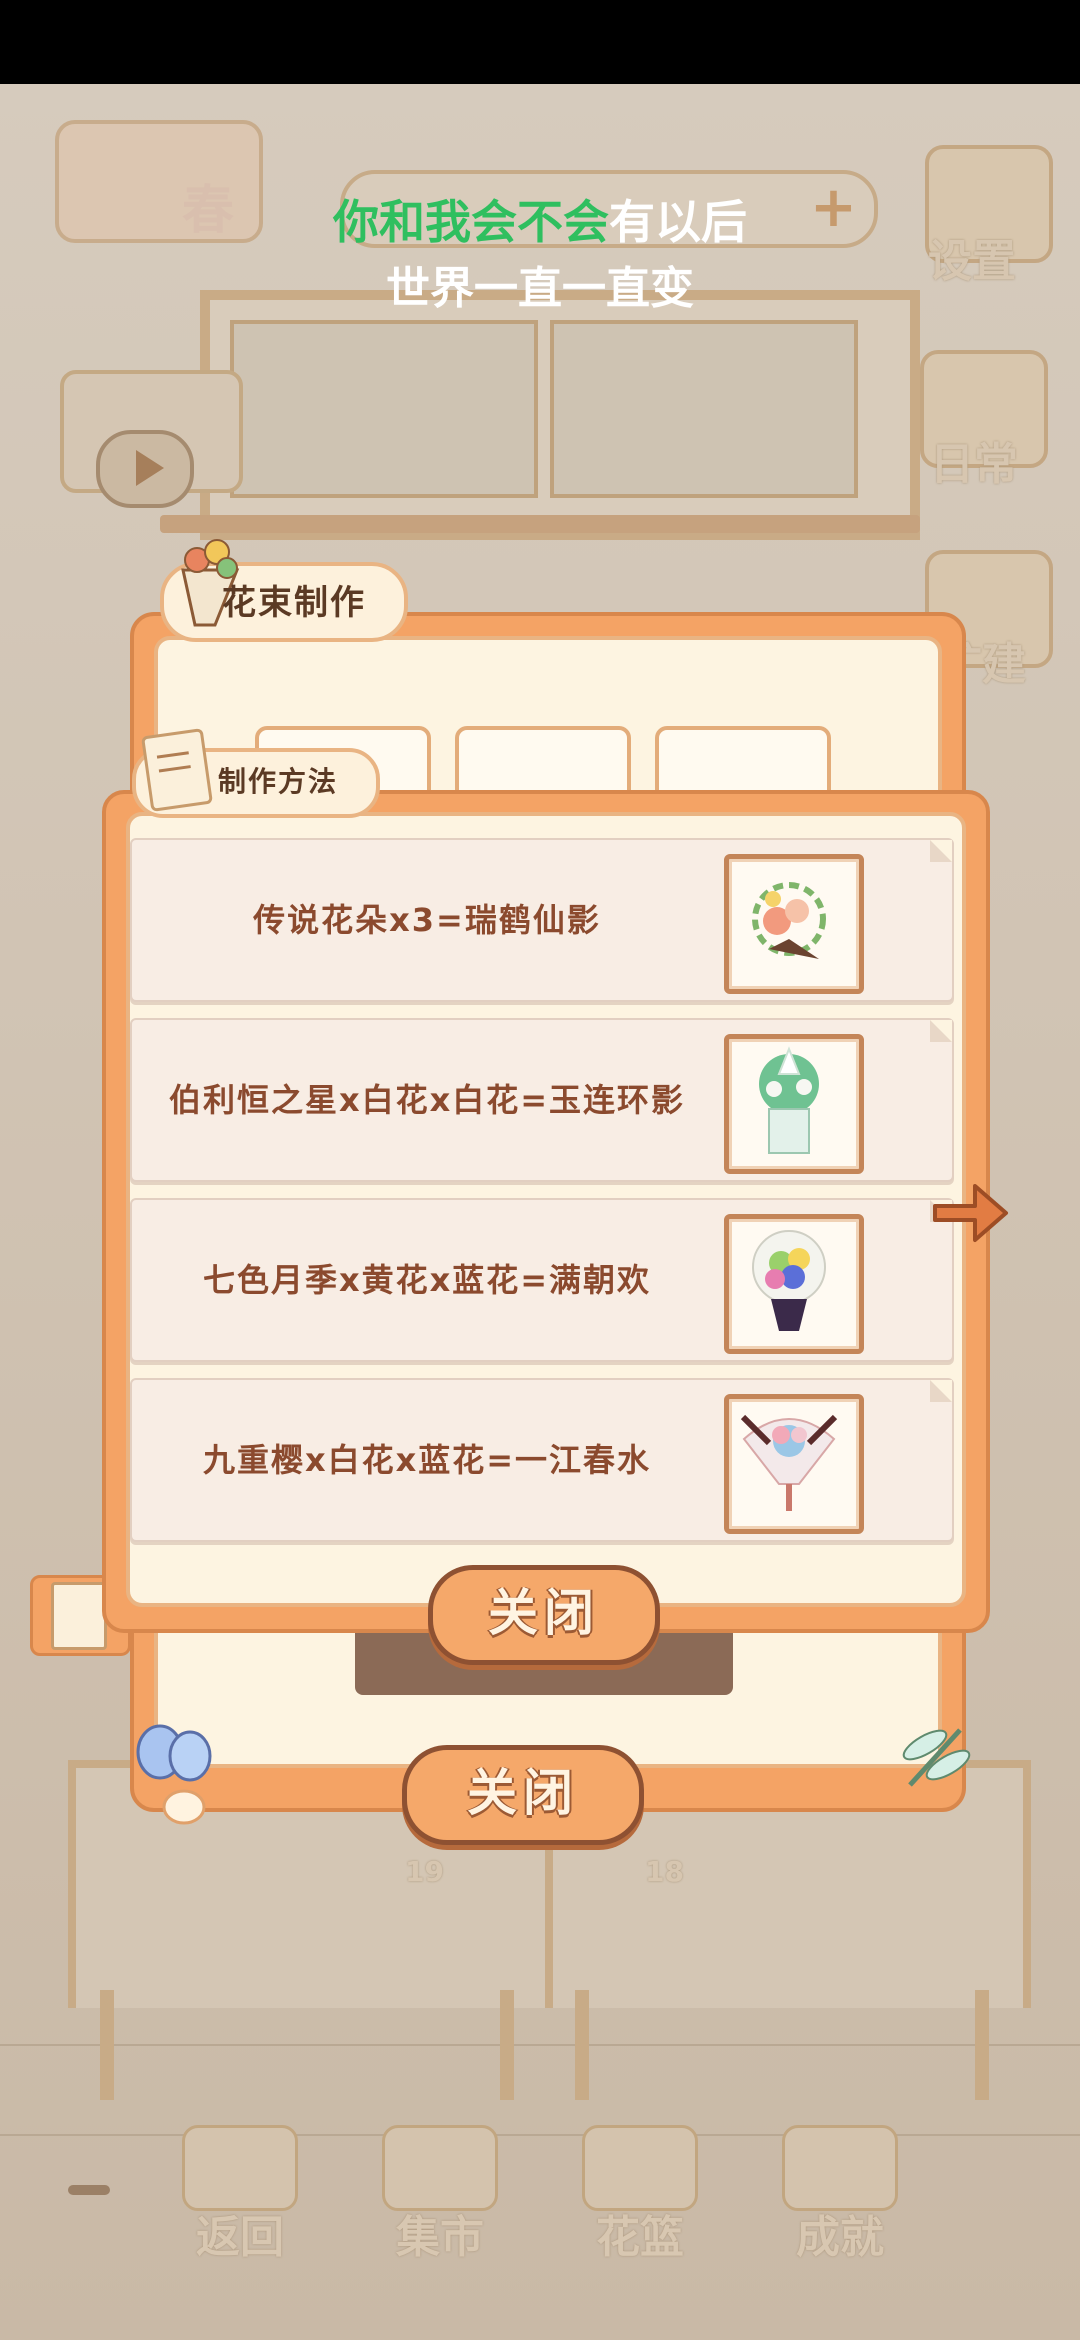 This screenshot has width=1080, height=2340. I want to click on nav-basket-label: 花篮, so click(640, 2237).